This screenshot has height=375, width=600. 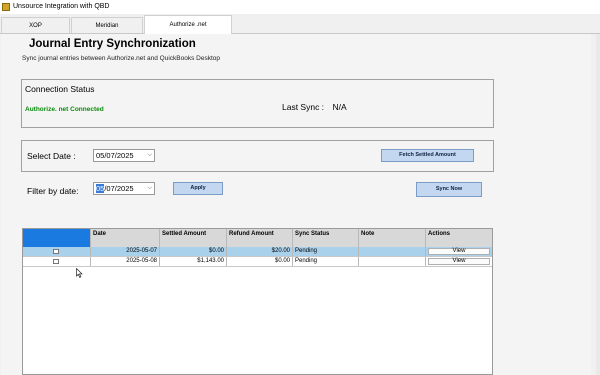 I want to click on select-date-value: 05/07/2025, so click(x=115, y=155).